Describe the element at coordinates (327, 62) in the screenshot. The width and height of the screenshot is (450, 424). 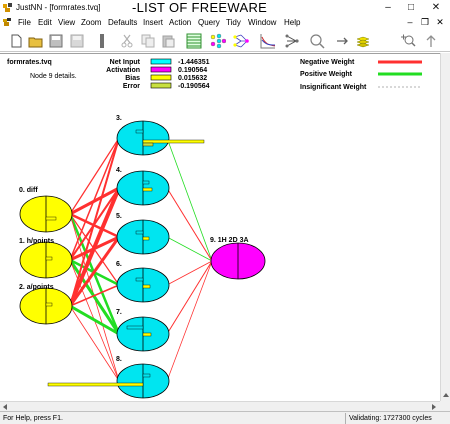
I see `legend-negative-label: Negative Weight` at that location.